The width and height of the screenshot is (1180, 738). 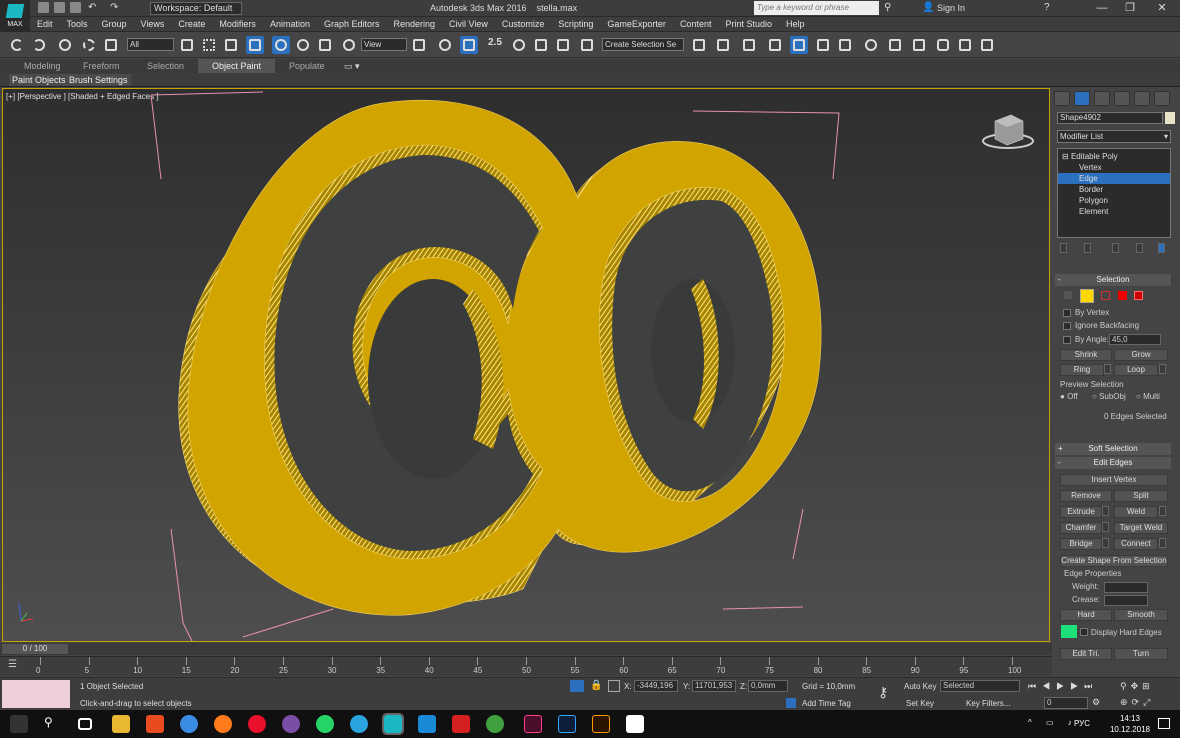 I want to click on unlink-icon, so click(x=89, y=45).